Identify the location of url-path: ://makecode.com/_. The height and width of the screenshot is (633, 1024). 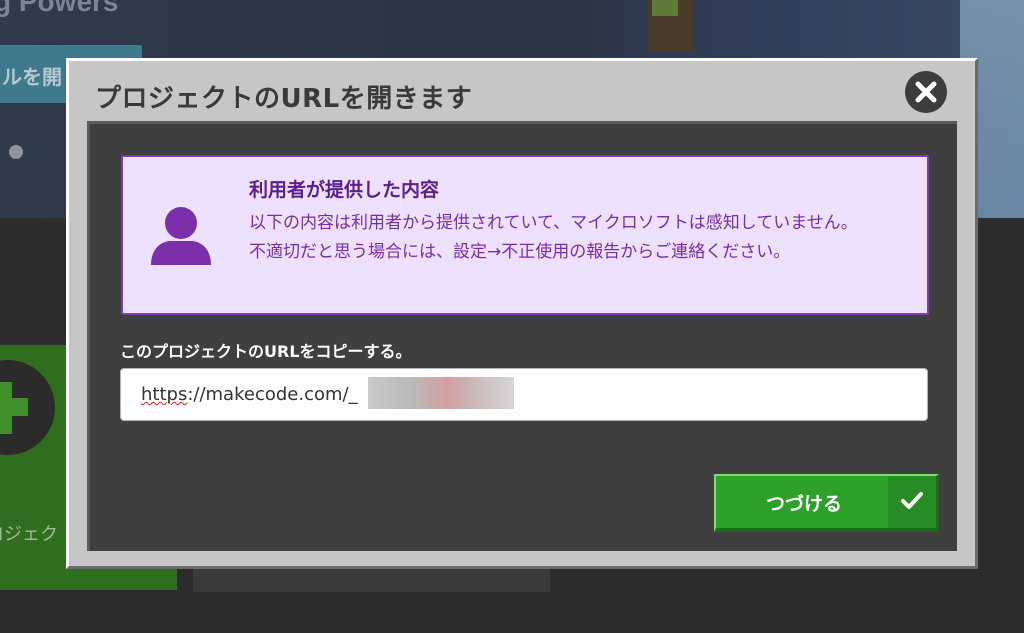
(272, 394).